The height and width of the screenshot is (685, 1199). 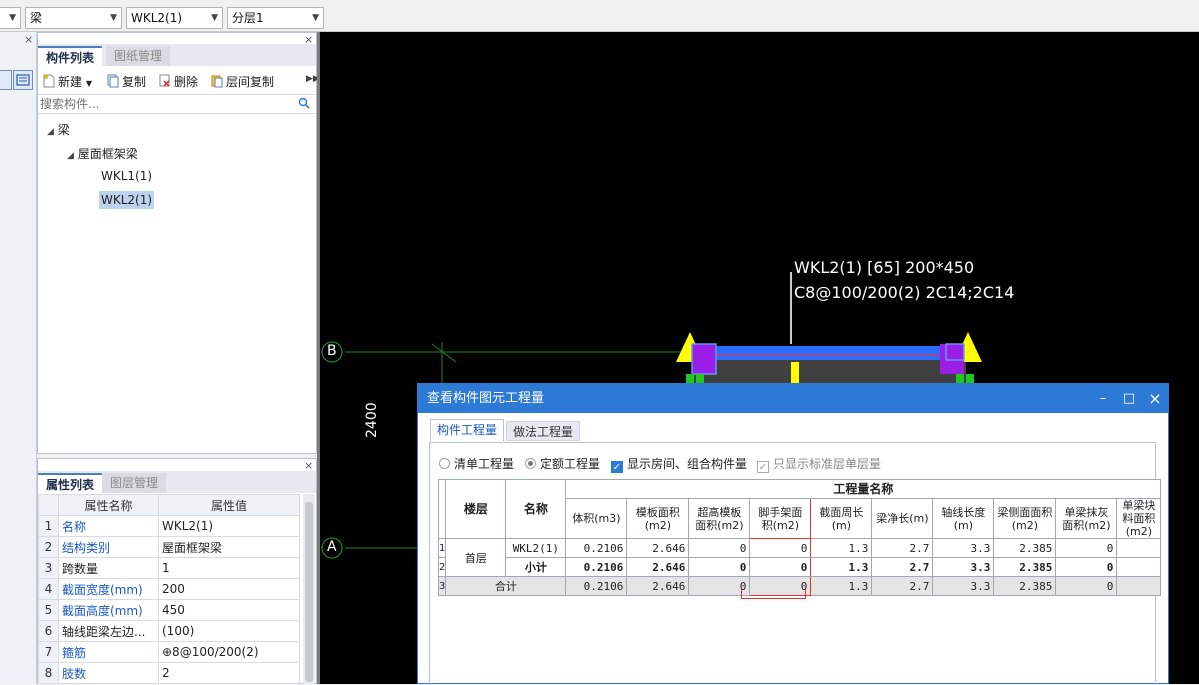 What do you see at coordinates (372, 420) in the screenshot?
I see `dimension-label: 2400` at bounding box center [372, 420].